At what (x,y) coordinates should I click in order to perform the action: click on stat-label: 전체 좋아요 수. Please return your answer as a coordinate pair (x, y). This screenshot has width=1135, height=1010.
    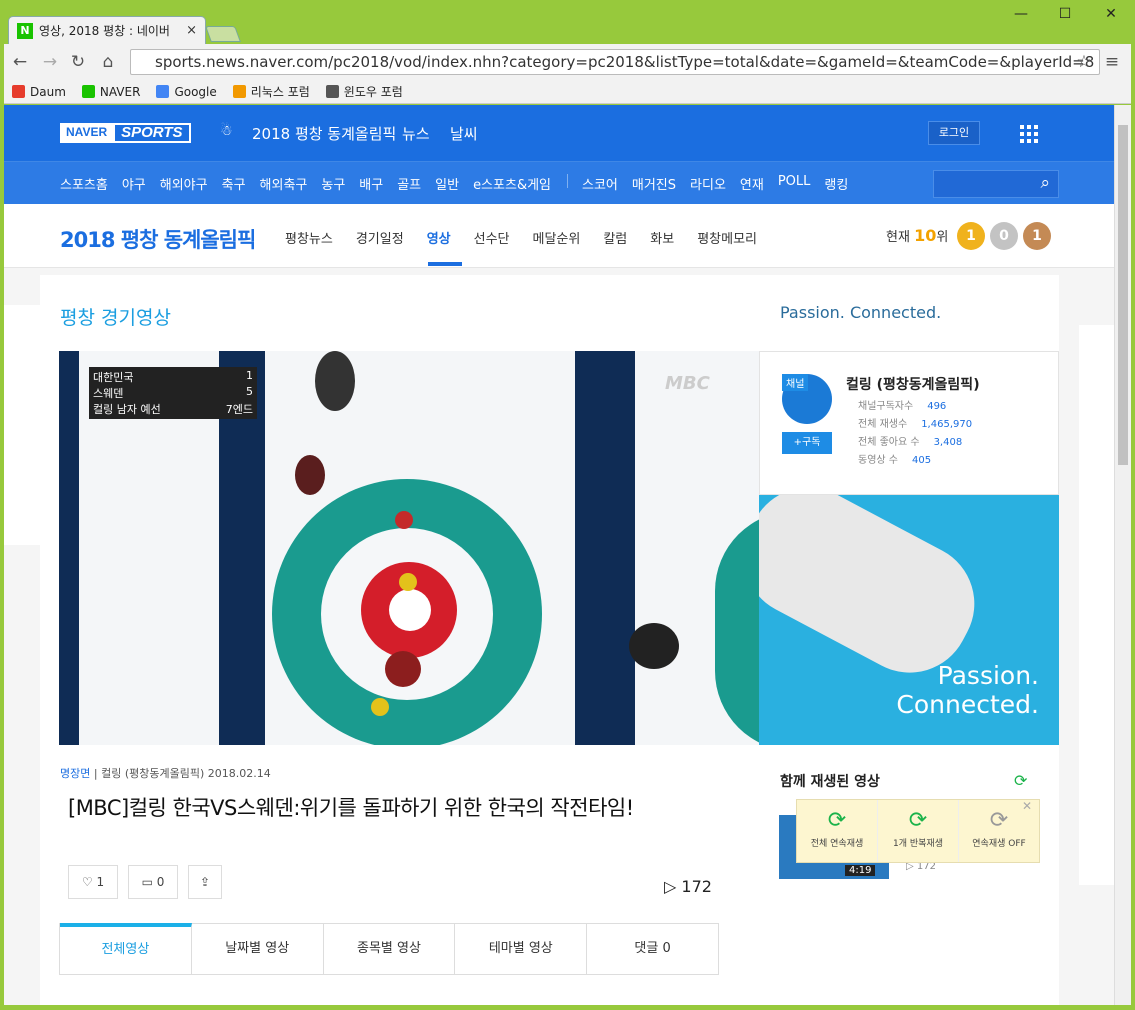
    Looking at the image, I should click on (889, 442).